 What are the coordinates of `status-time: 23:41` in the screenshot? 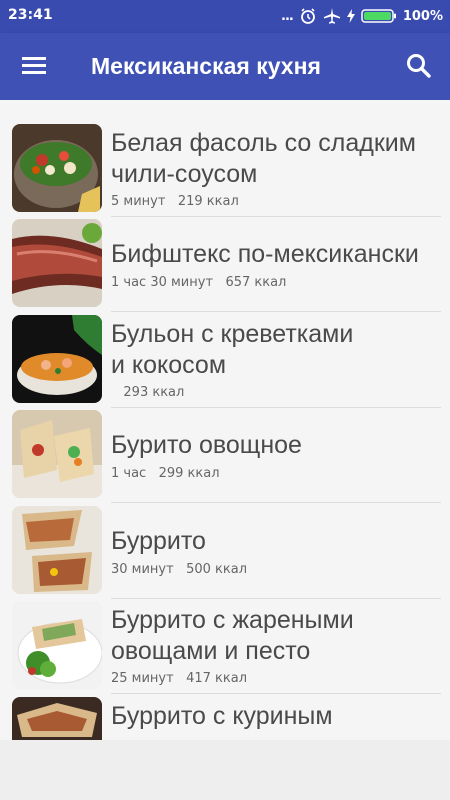 It's located at (30, 15).